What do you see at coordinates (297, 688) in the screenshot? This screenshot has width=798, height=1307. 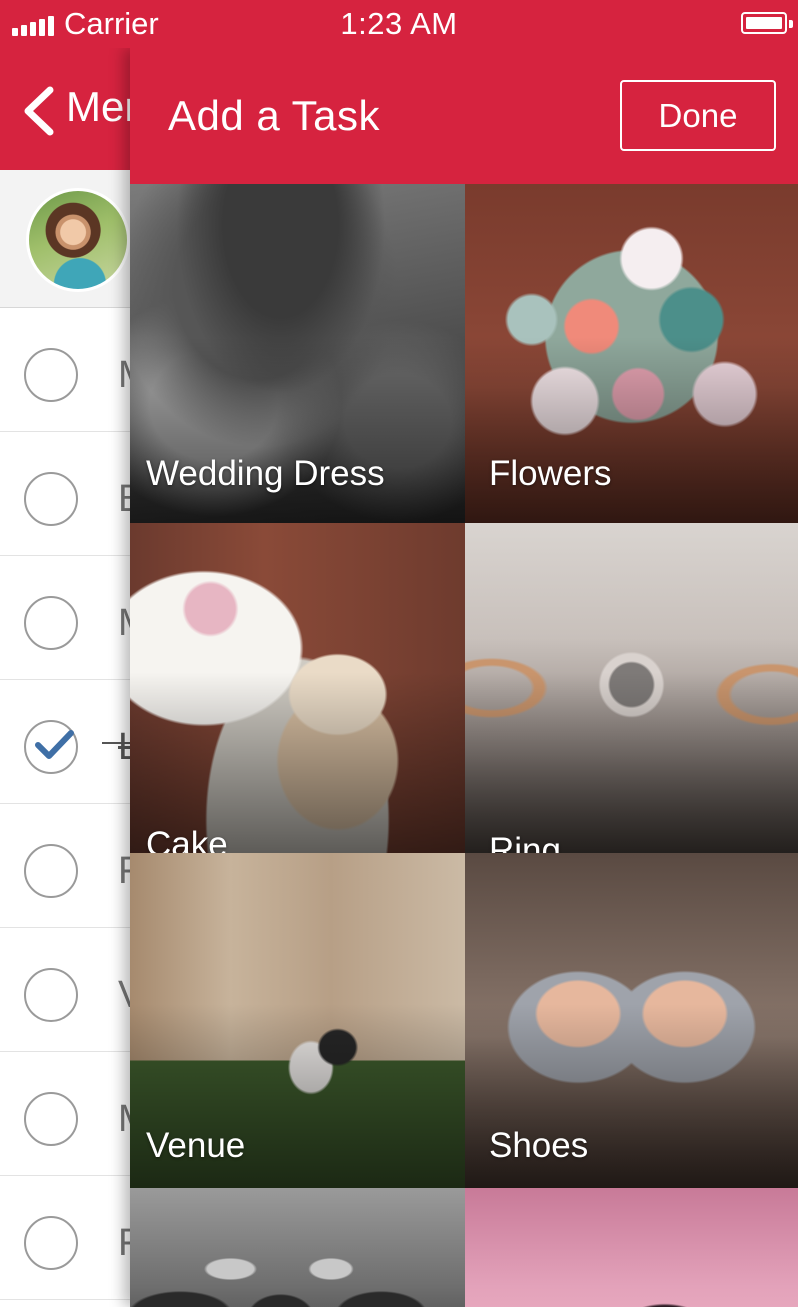 I see `category-tile-cake: Cake` at bounding box center [297, 688].